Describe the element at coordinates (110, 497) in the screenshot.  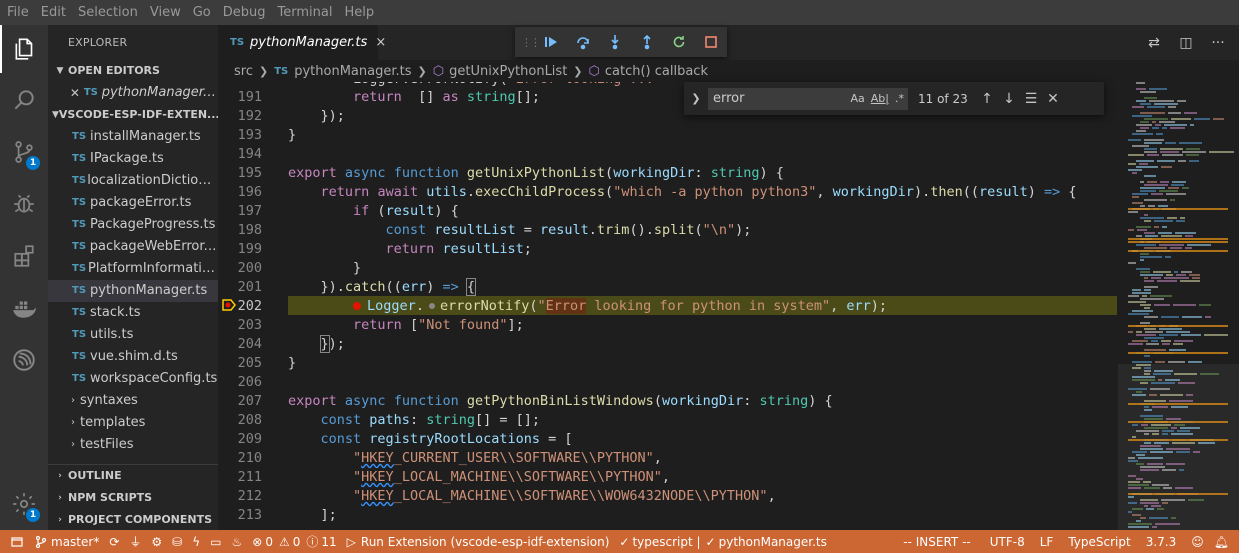
I see `npm-scripts-label: NPM SCRIPTS` at that location.